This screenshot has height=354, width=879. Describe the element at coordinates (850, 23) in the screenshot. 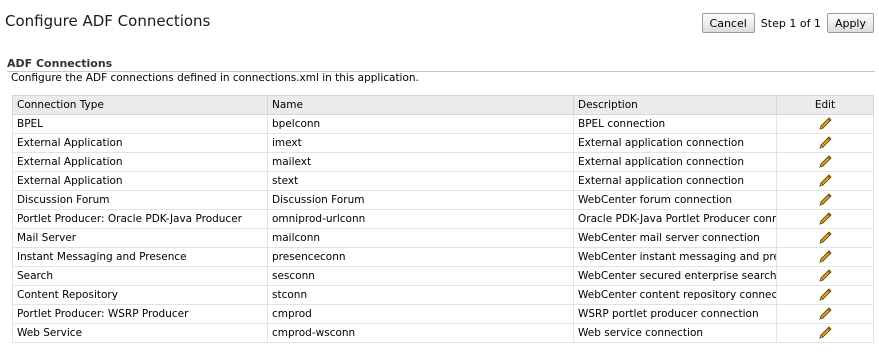

I see `apply-button: Apply` at that location.